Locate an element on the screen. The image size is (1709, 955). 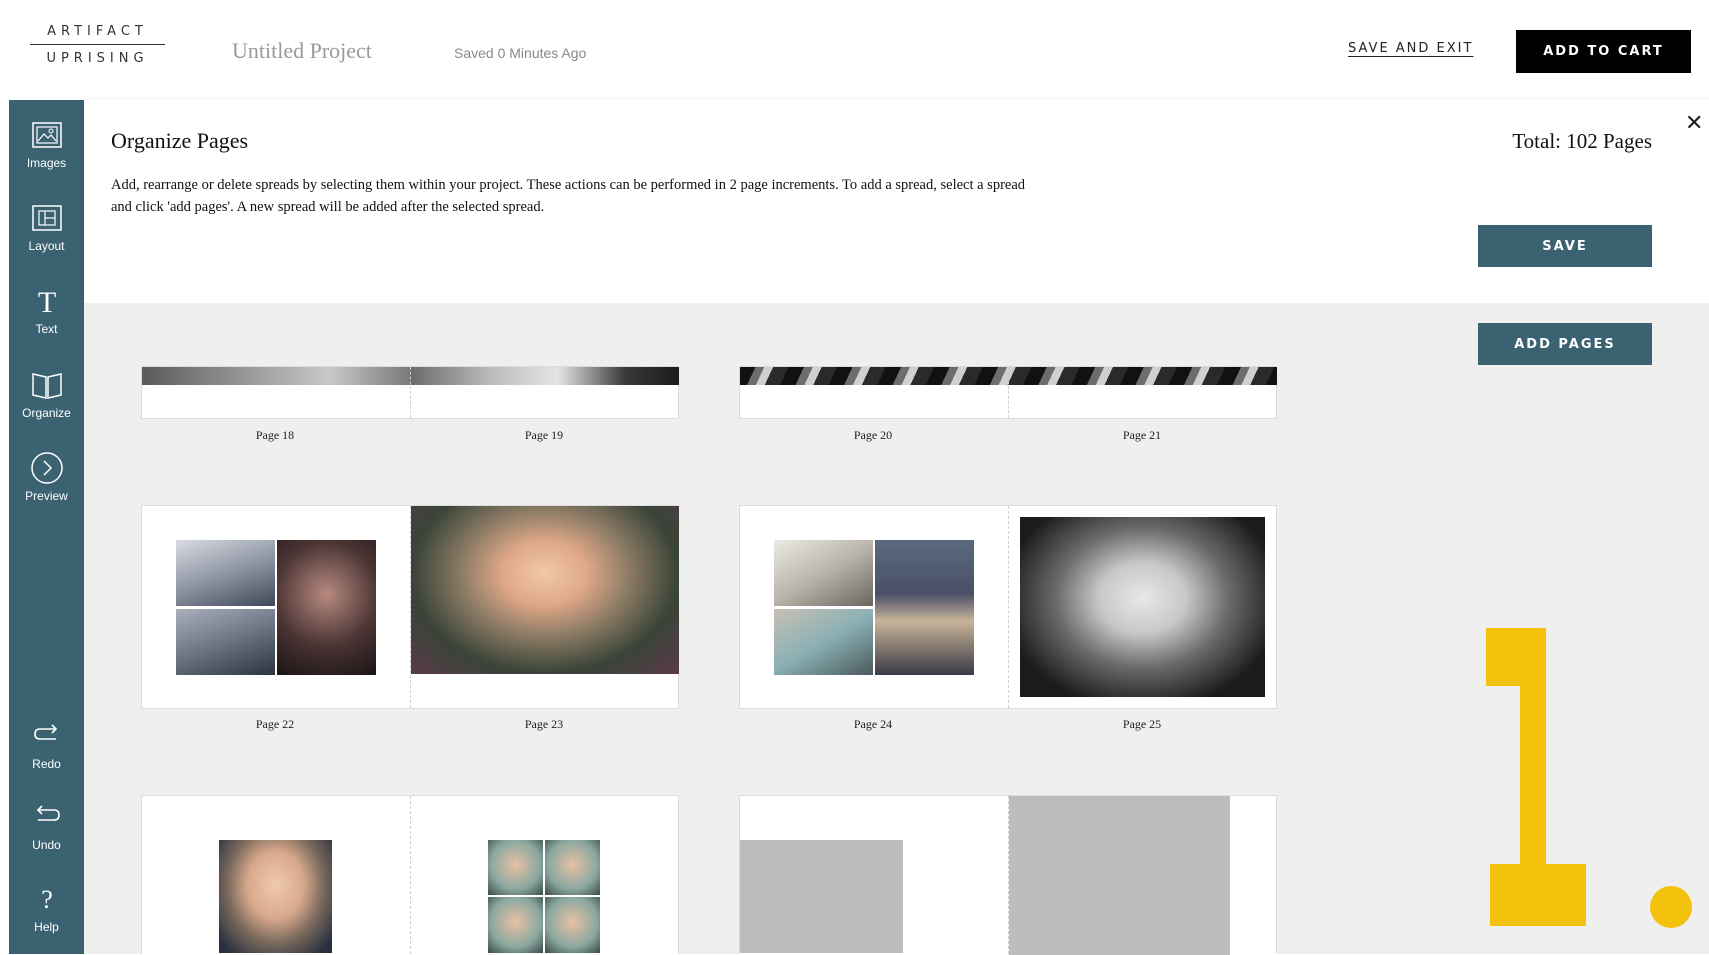
sidebar-item-undo: Undo is located at coordinates (46, 826).